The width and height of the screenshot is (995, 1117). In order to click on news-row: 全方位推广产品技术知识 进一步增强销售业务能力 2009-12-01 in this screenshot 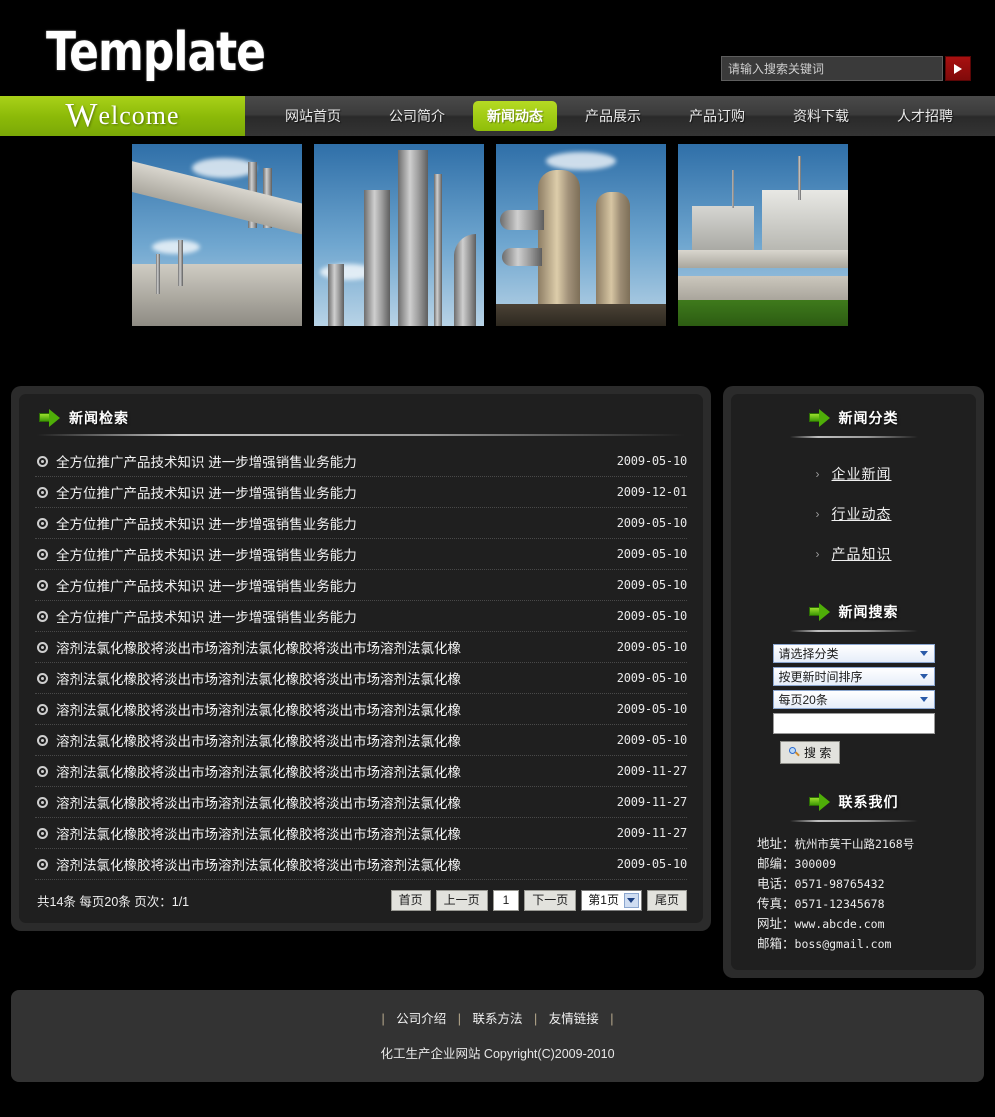, I will do `click(361, 492)`.